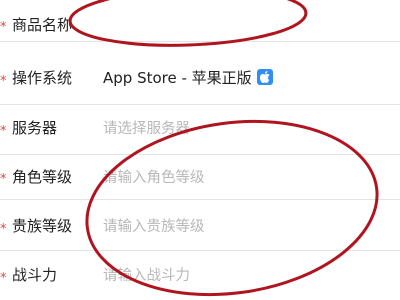 The width and height of the screenshot is (400, 300). What do you see at coordinates (177, 77) in the screenshot?
I see `operating-system-value: App Store - 苹果正版` at bounding box center [177, 77].